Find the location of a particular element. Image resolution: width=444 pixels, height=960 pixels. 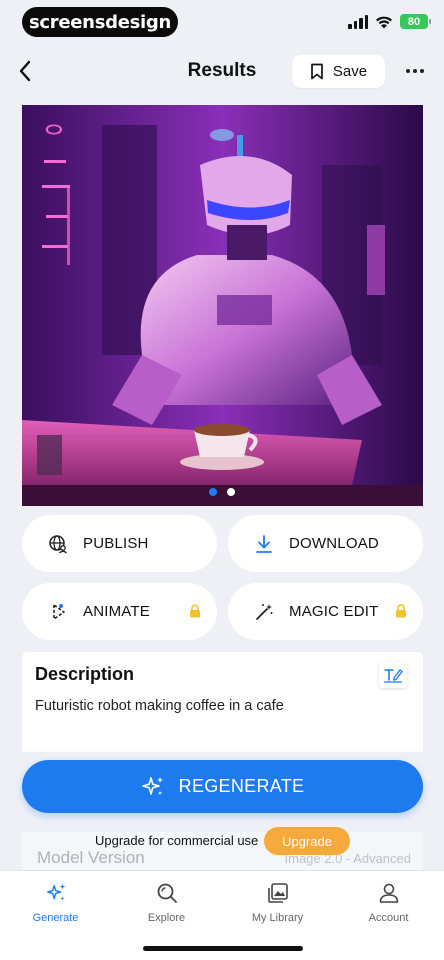

header: Results Save is located at coordinates (222, 71).